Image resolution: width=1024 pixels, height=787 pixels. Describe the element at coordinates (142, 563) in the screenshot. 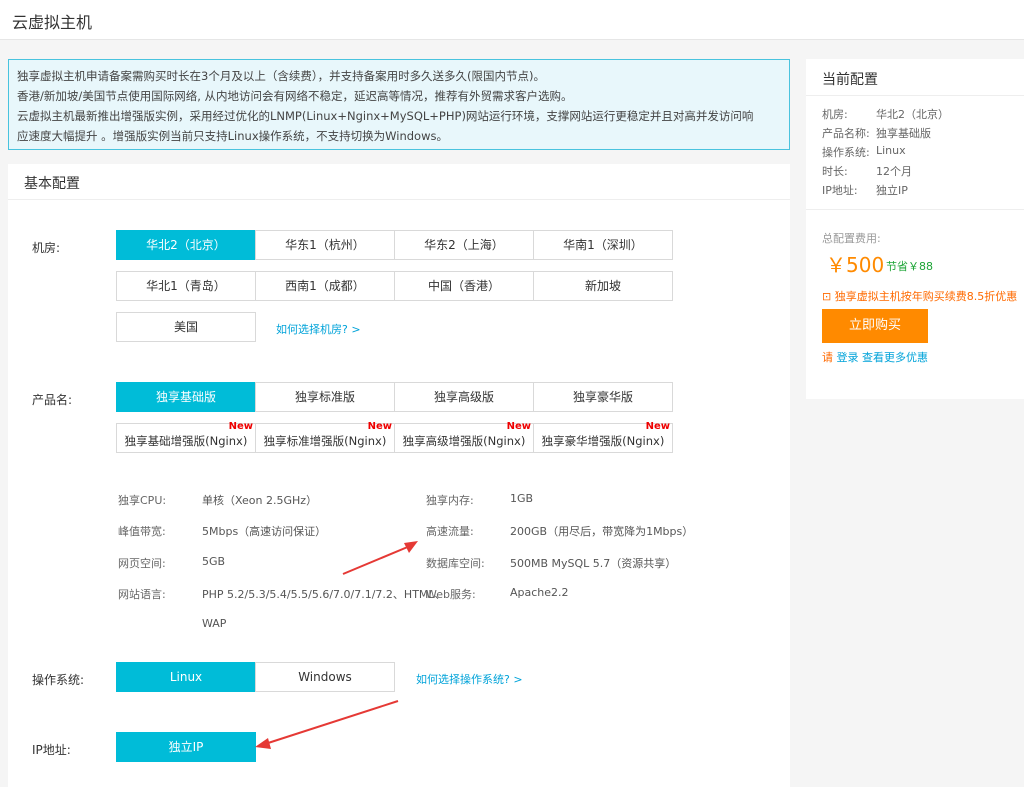

I see `spec-webspace-key: 网页空间:` at that location.